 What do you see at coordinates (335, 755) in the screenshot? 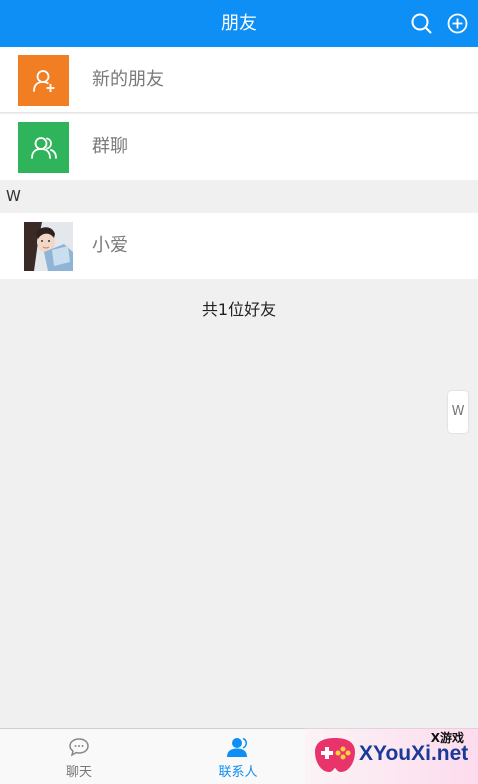
I see `gamepad-logo-icon` at bounding box center [335, 755].